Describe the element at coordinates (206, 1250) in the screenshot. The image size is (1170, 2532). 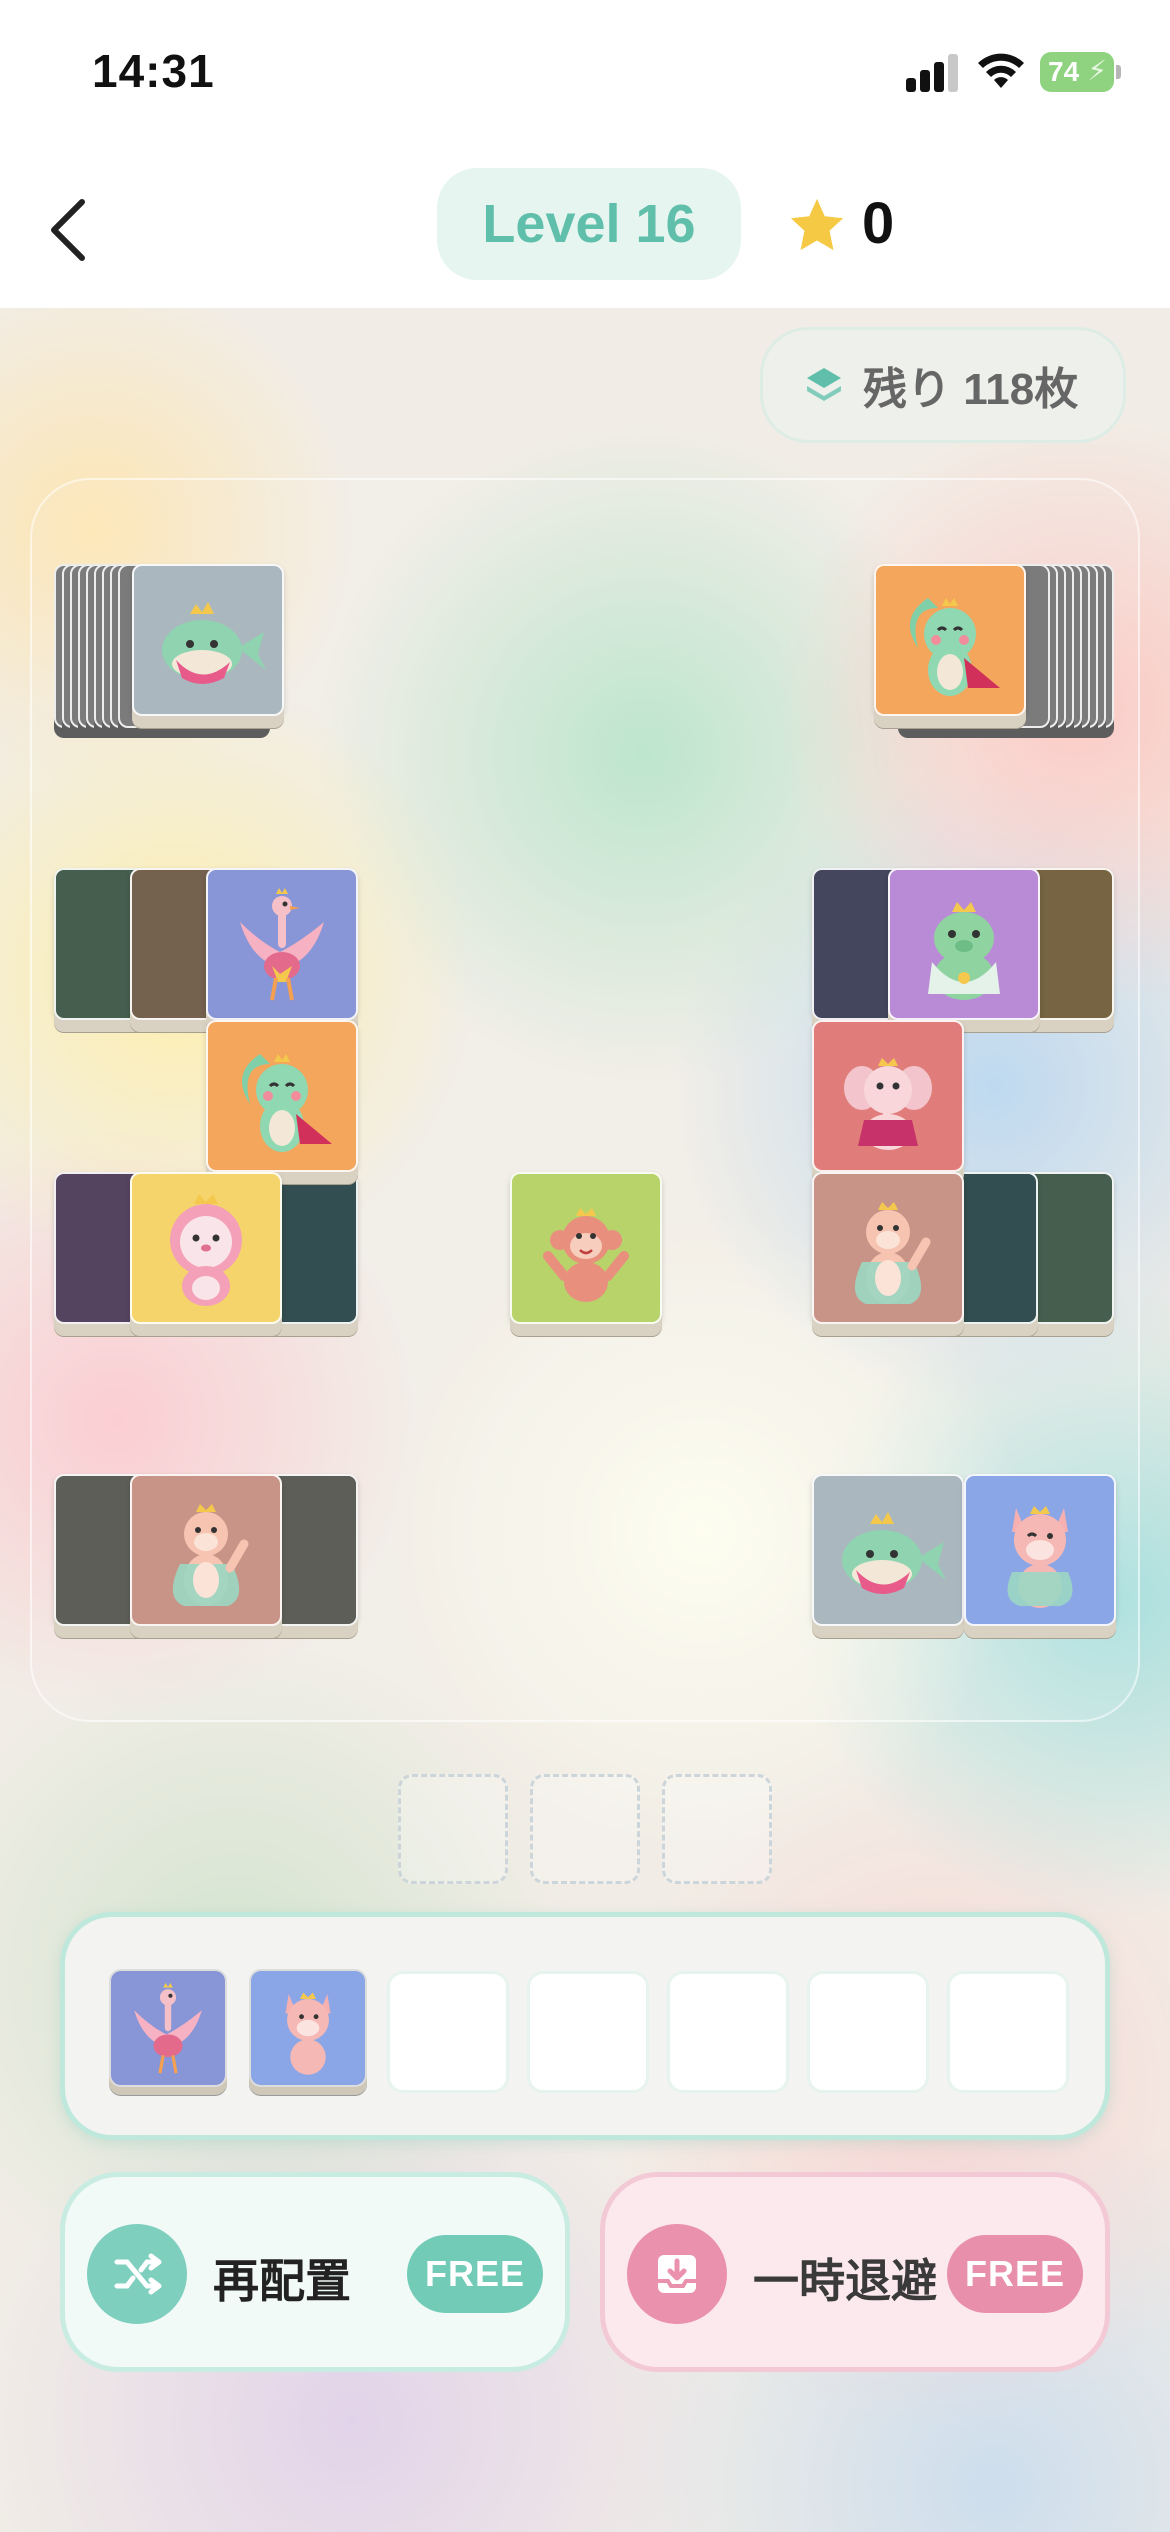
I see `lion-icon` at that location.